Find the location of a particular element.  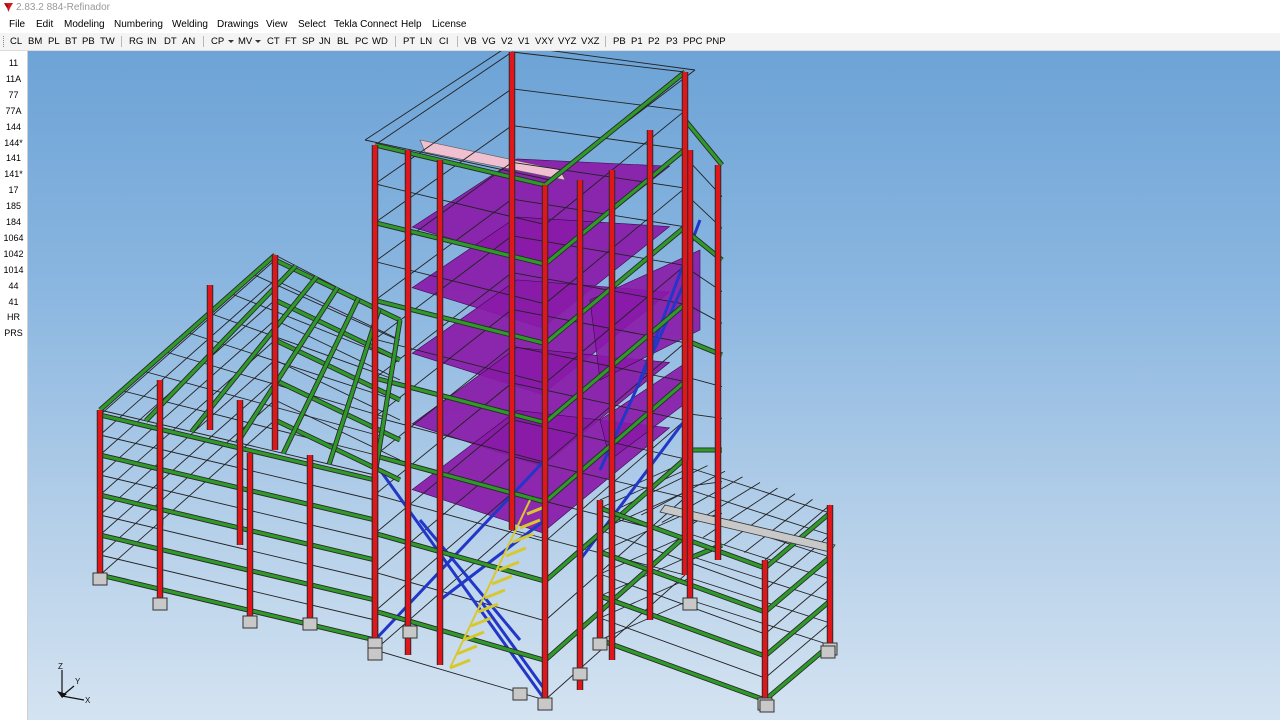

side-button-11a: 11A is located at coordinates (13, 79).